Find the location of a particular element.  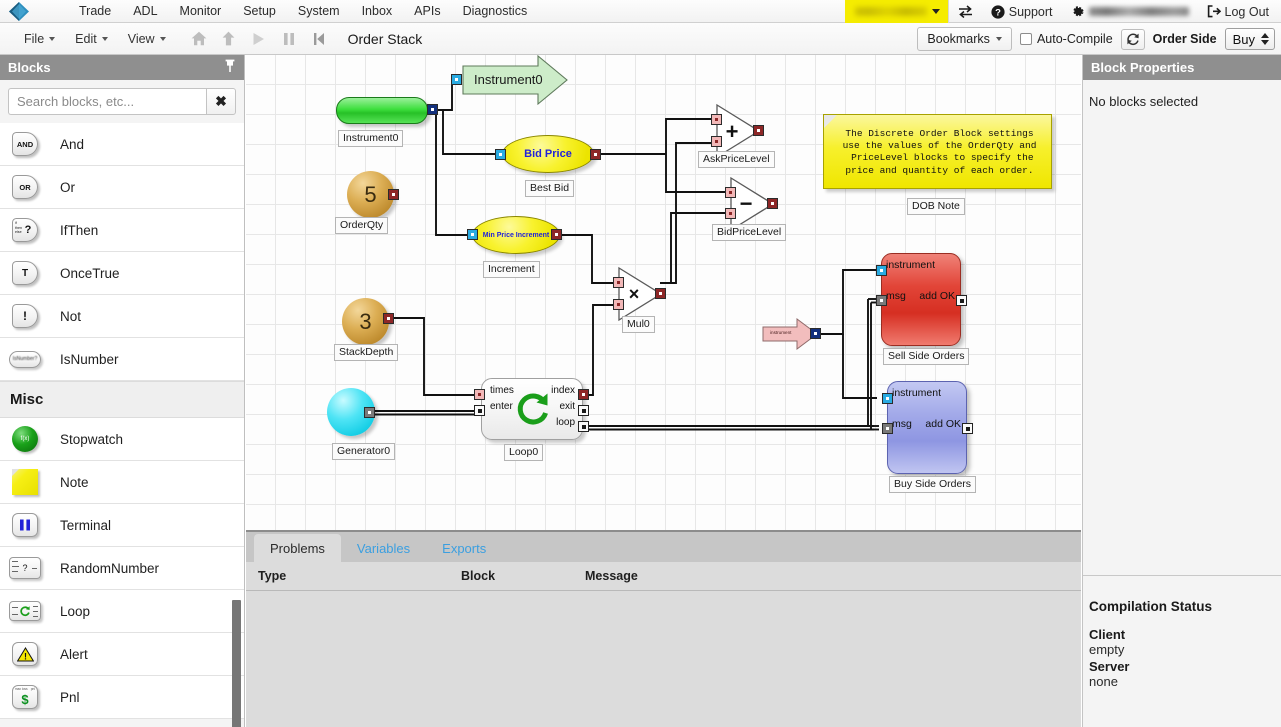

node-best-bid: Bid Price is located at coordinates (548, 154).